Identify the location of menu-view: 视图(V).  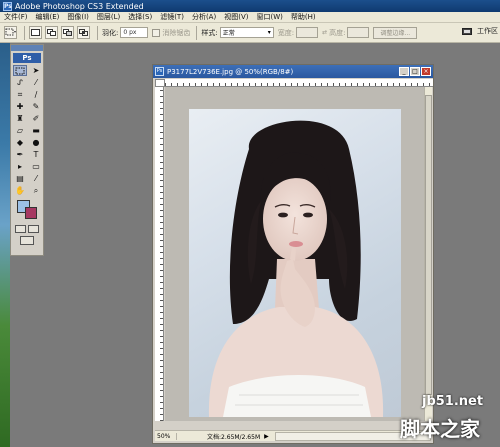
(236, 17).